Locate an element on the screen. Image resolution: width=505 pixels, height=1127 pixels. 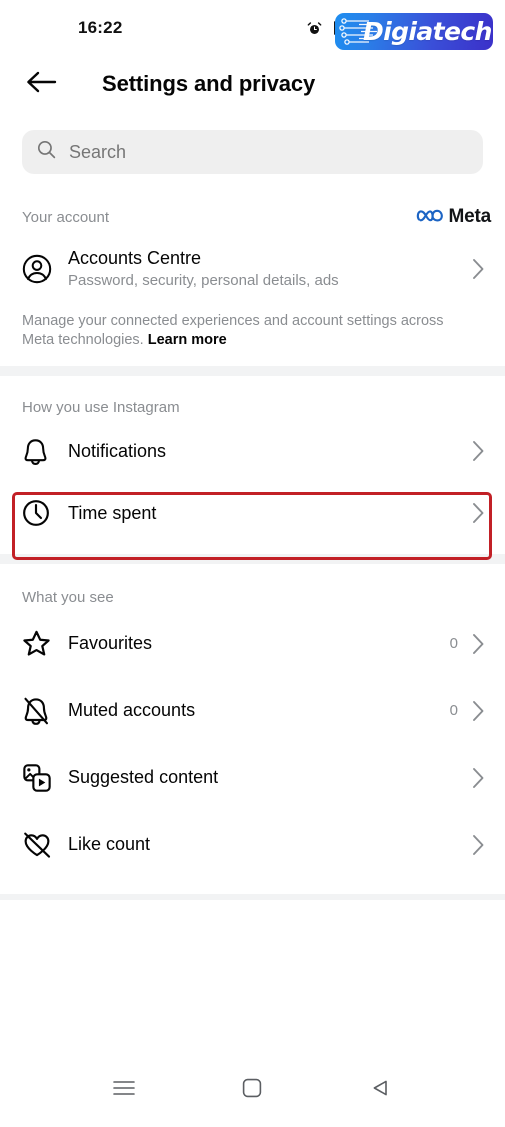
search-icon is located at coordinates (46, 152).